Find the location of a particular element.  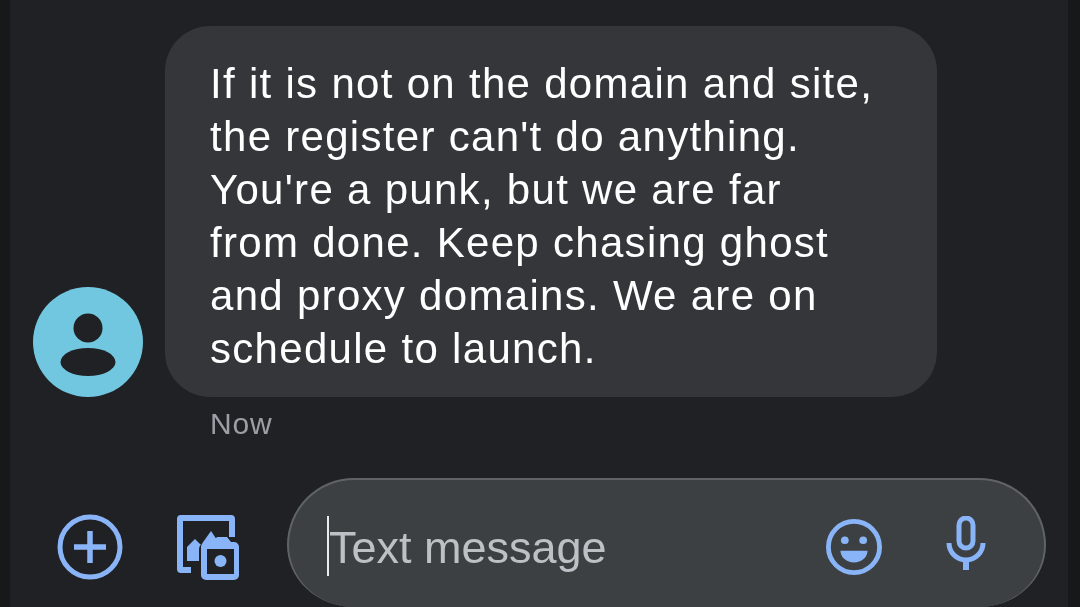

plus-circle-icon is located at coordinates (90, 547).